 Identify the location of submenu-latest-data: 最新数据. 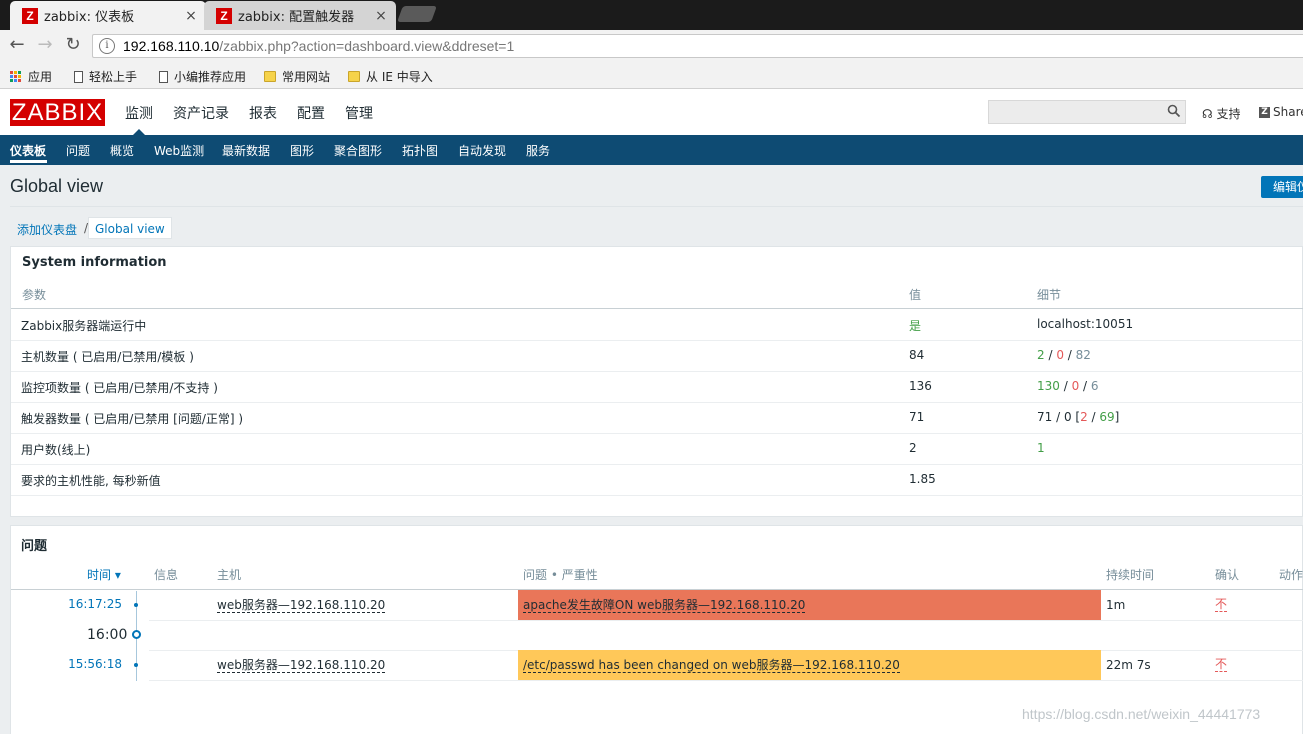
(246, 150).